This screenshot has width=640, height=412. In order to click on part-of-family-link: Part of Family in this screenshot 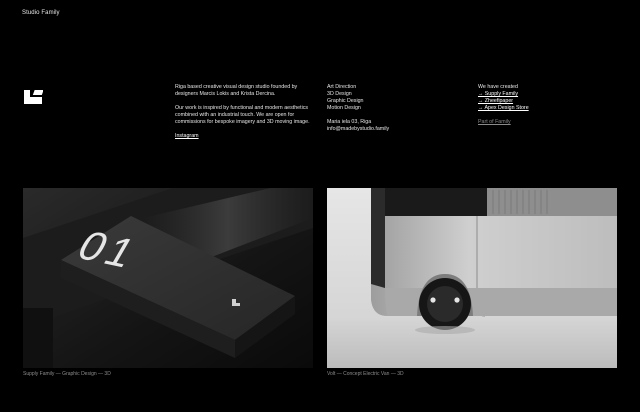, I will do `click(533, 122)`.